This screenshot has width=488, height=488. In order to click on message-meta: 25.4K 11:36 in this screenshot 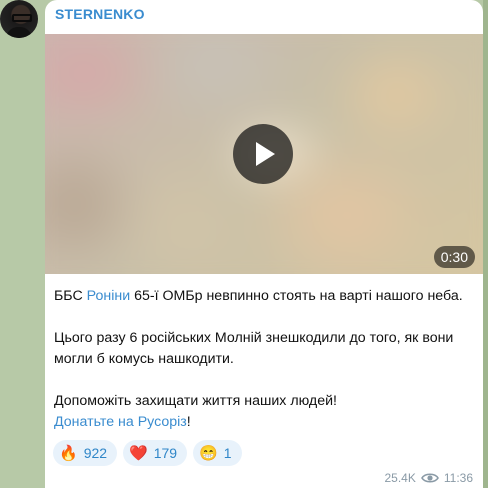, I will do `click(429, 478)`.